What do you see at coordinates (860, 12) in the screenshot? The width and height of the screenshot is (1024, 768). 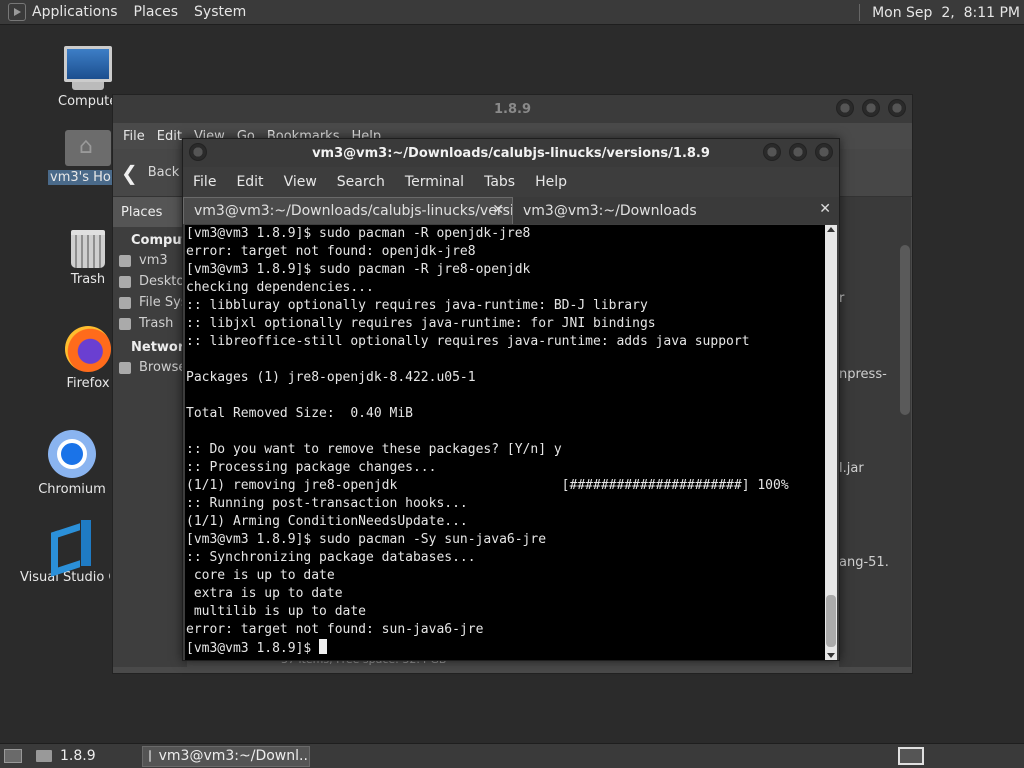 I see `panel-separator` at bounding box center [860, 12].